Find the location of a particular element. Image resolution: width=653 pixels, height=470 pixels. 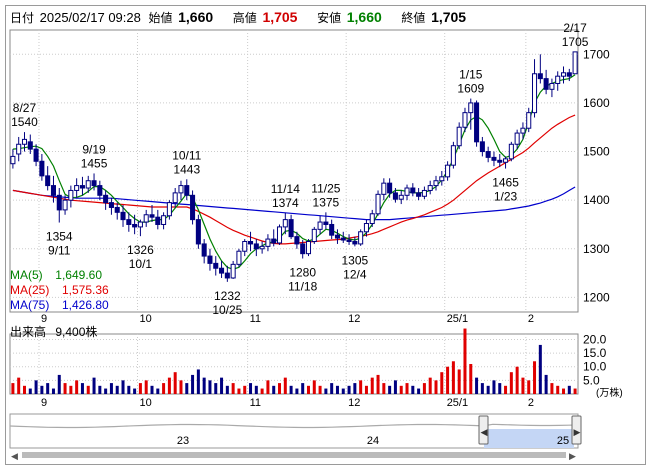

volume-tick-label: 15.0 is located at coordinates (595, 353).